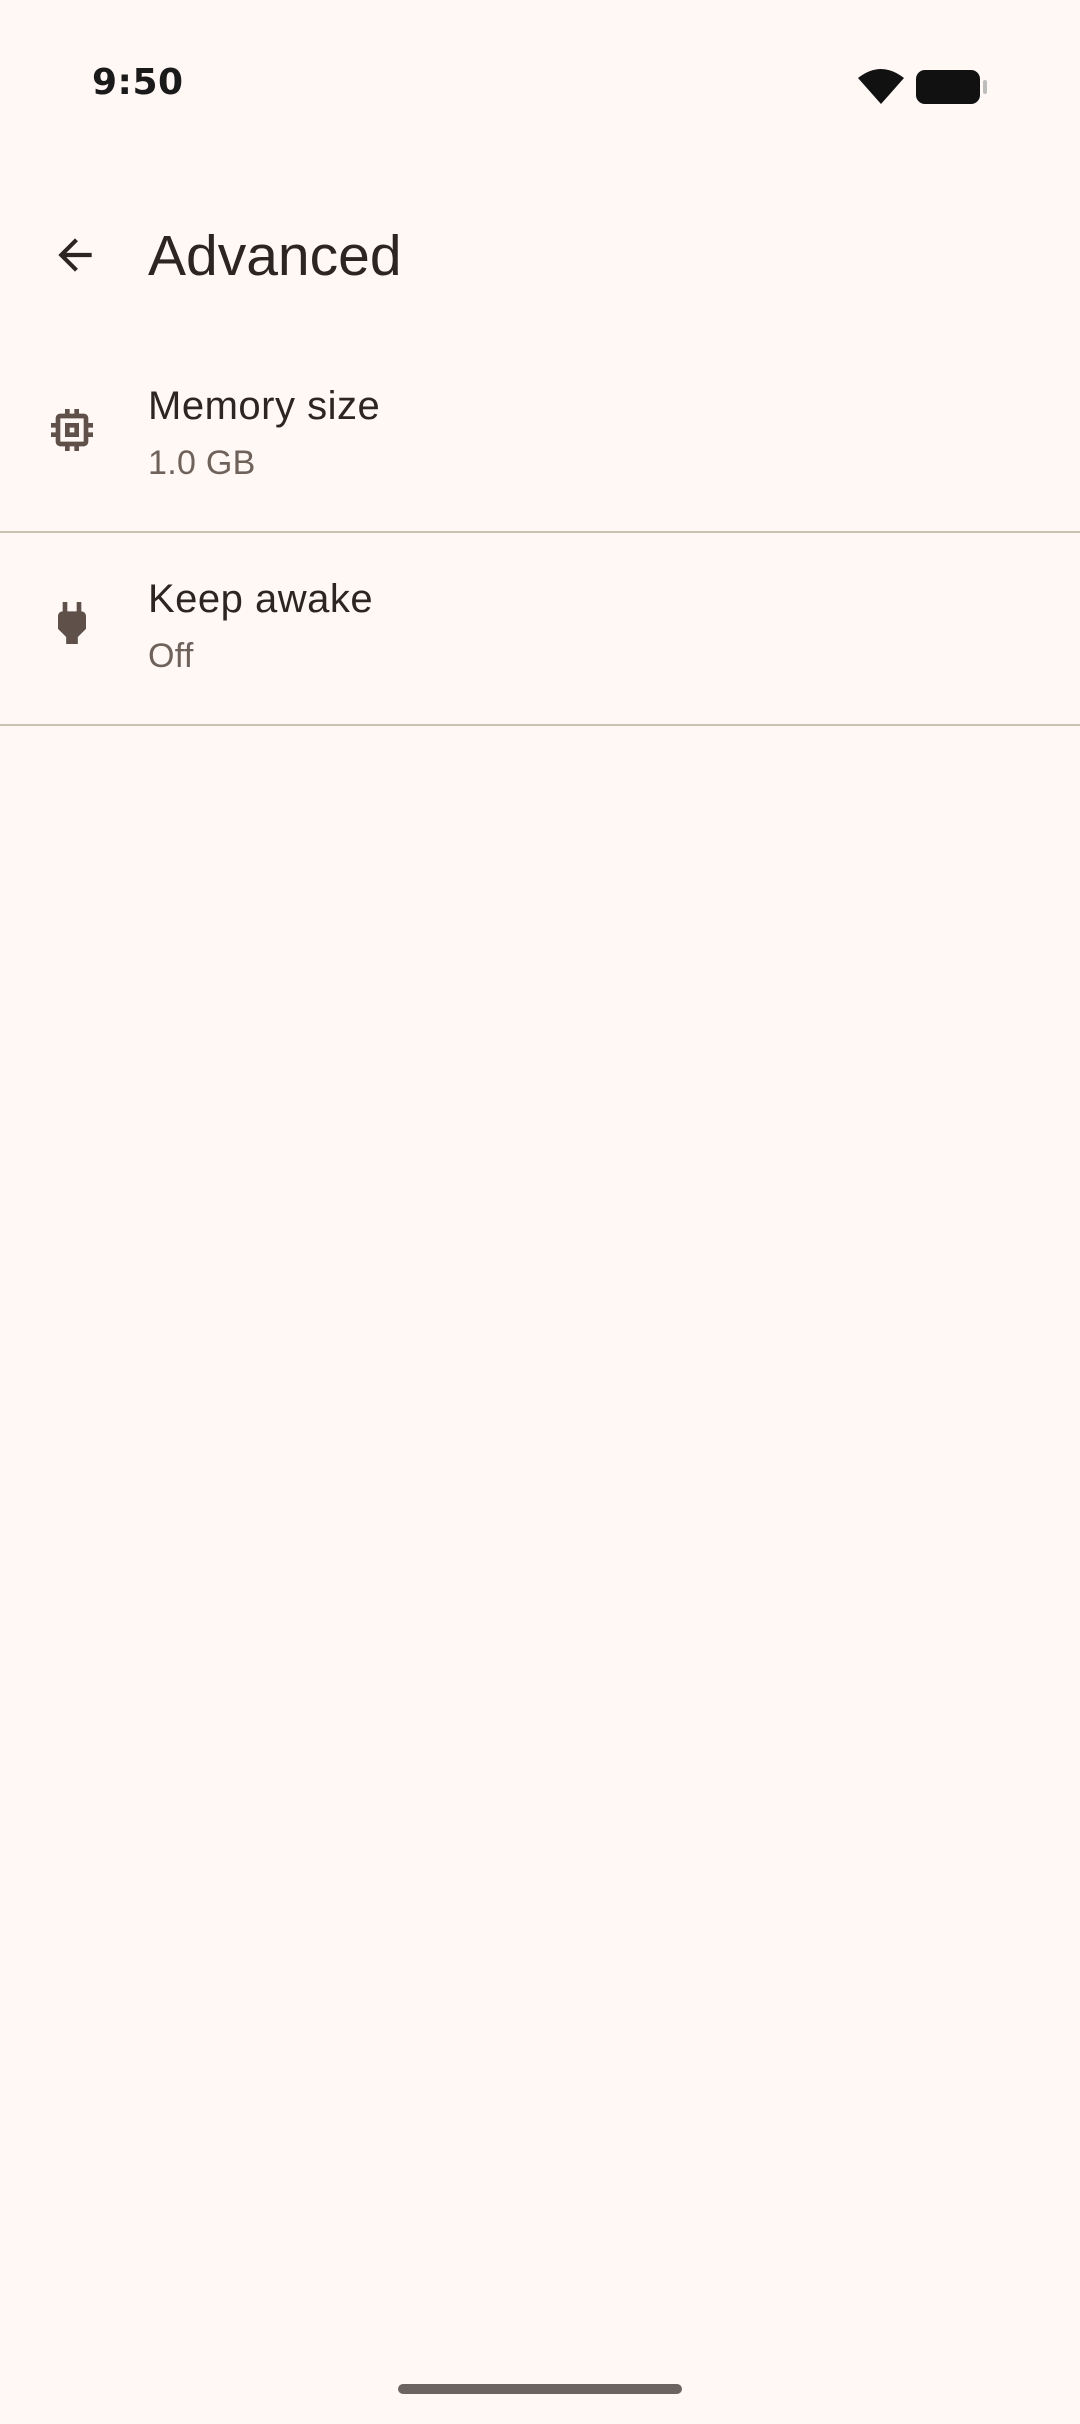  What do you see at coordinates (138, 82) in the screenshot?
I see `status-time: 9:50` at bounding box center [138, 82].